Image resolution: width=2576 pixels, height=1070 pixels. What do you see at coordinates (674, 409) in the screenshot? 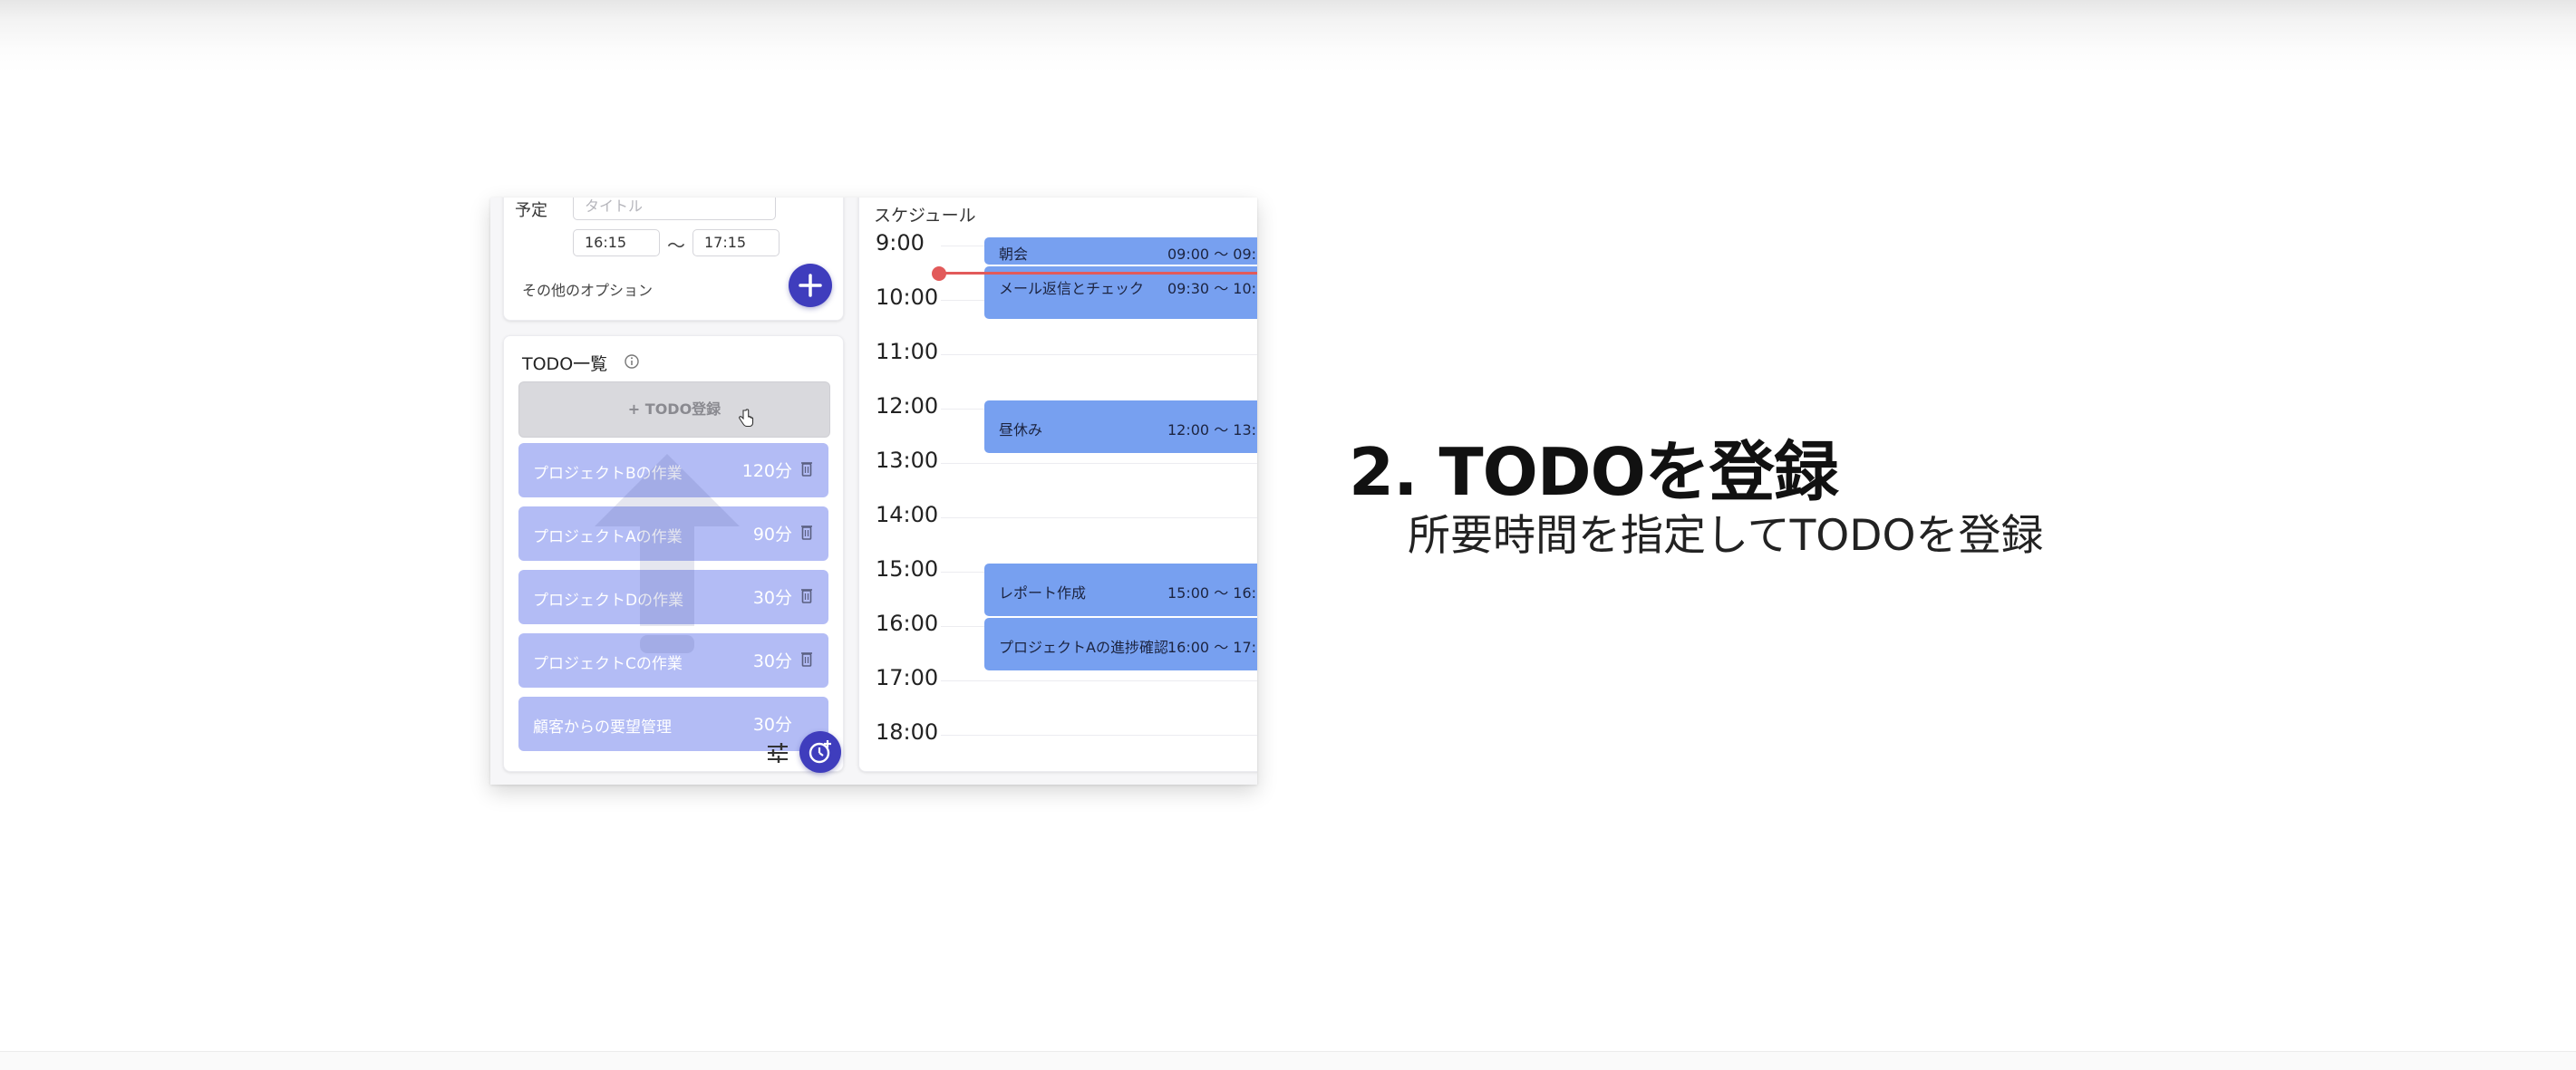
I see `add-todo-button: + TODO登録` at bounding box center [674, 409].